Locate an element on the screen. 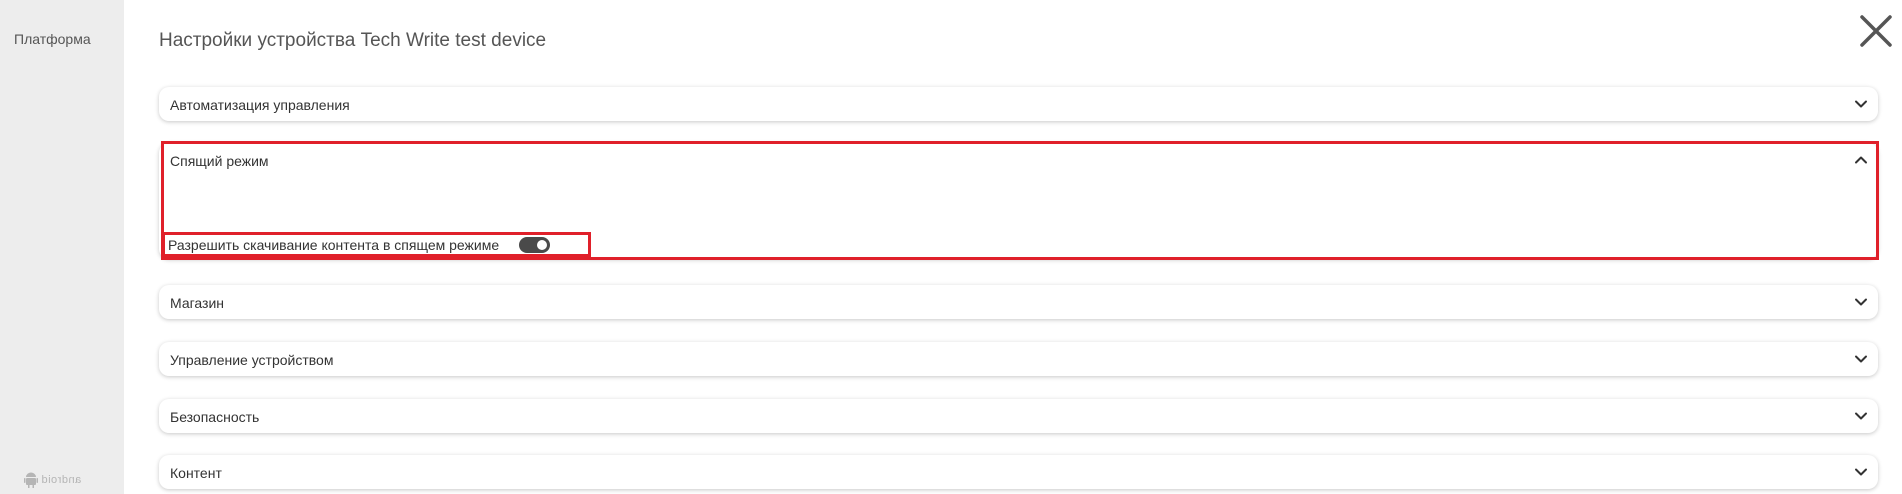 The image size is (1902, 494). android-icon is located at coordinates (31, 480).